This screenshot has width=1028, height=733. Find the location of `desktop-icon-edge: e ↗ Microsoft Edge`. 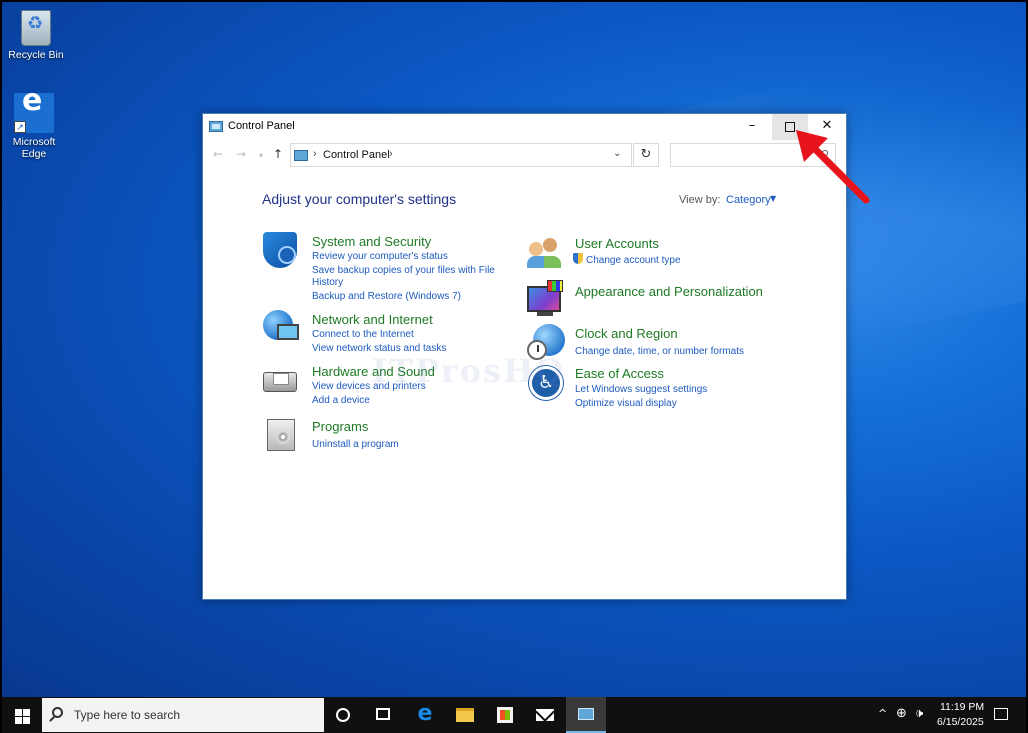

desktop-icon-edge: e ↗ Microsoft Edge is located at coordinates (34, 123).